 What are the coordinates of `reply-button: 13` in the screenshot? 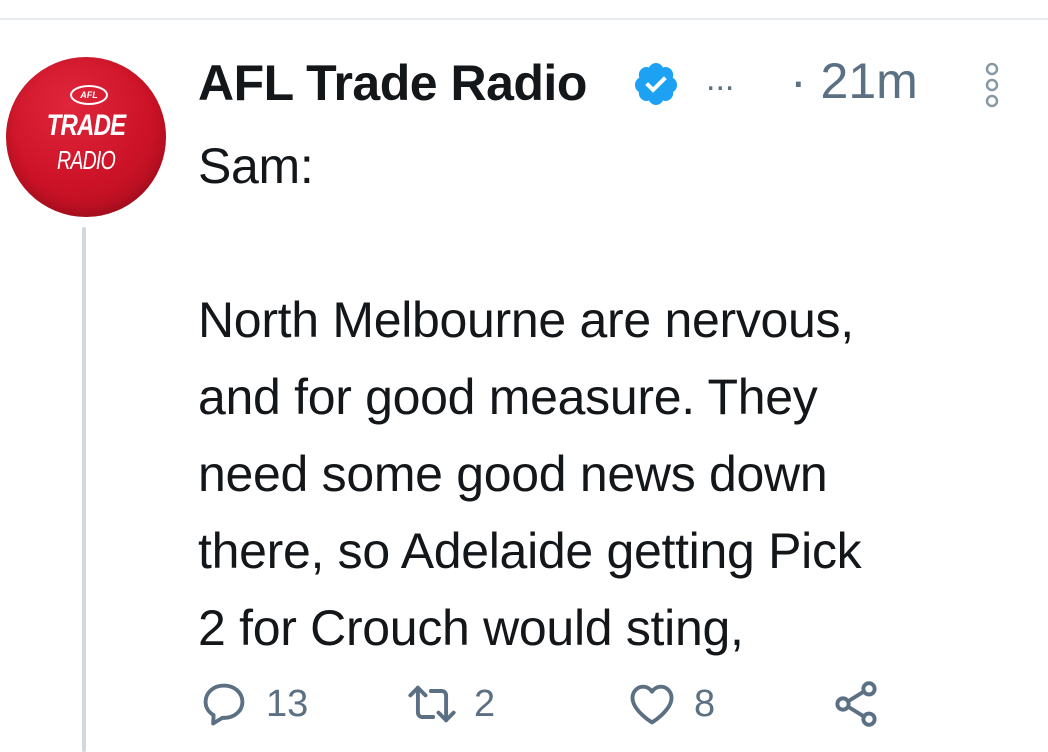 It's located at (253, 704).